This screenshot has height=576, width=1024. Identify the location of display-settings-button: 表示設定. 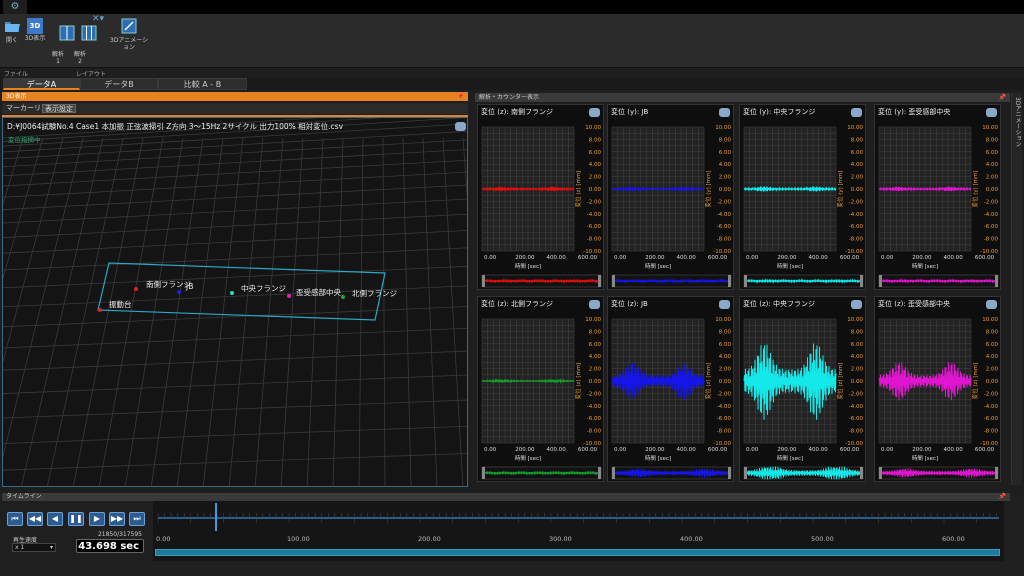
(59, 108).